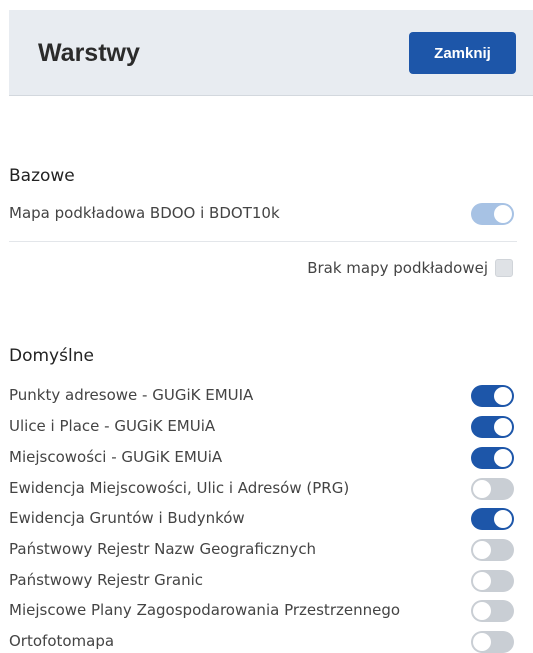 The height and width of the screenshot is (653, 533). What do you see at coordinates (163, 549) in the screenshot?
I see `layer-label-prng: Państwowy Rejestr Nazw Geograficznych` at bounding box center [163, 549].